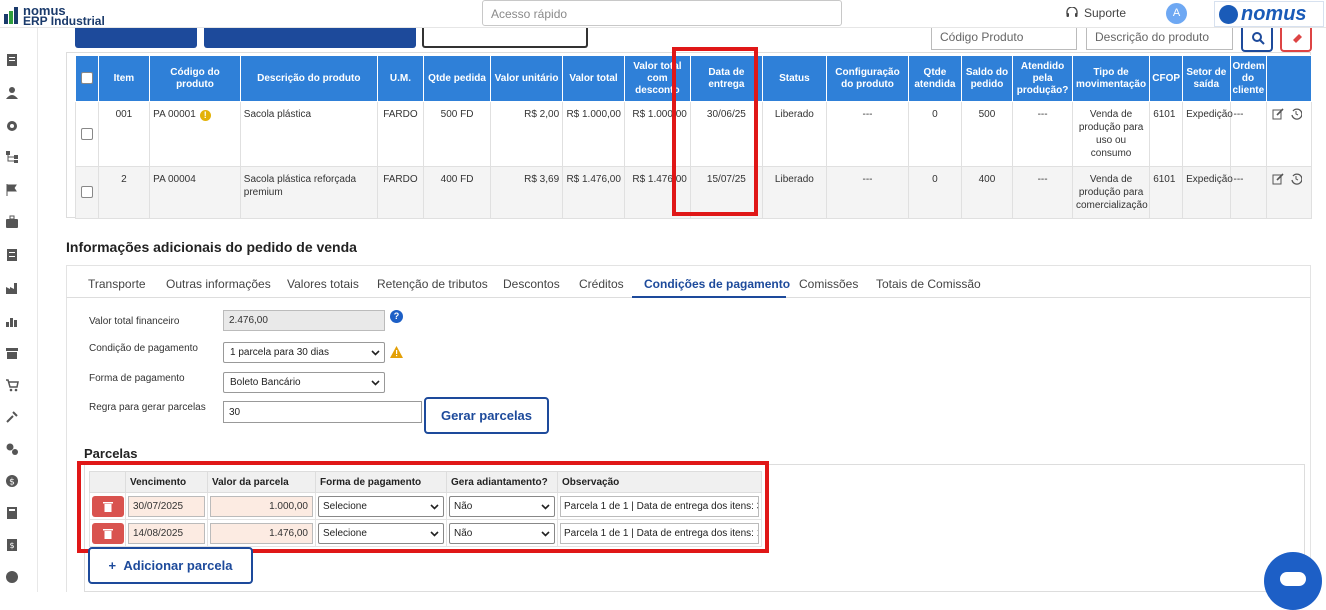 The width and height of the screenshot is (1326, 610). What do you see at coordinates (195, 192) in the screenshot?
I see `cell-codigo: PA 00004` at bounding box center [195, 192].